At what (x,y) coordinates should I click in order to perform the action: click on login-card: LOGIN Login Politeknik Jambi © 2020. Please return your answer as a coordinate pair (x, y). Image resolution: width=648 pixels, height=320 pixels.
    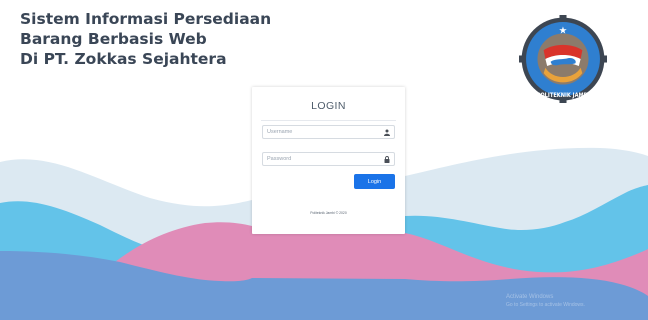
    Looking at the image, I should click on (328, 160).